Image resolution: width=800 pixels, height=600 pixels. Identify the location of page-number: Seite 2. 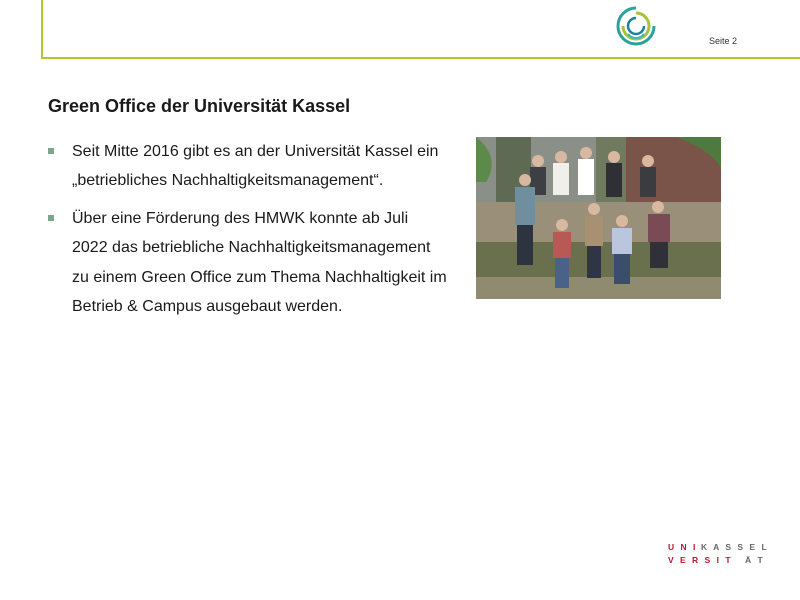
(723, 41).